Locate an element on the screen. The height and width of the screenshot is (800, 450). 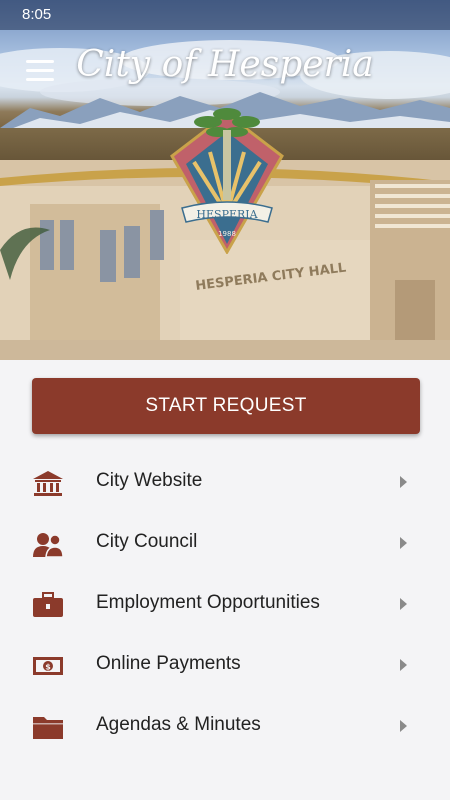
list-item-label: Agendas & Minutes is located at coordinates (178, 724).